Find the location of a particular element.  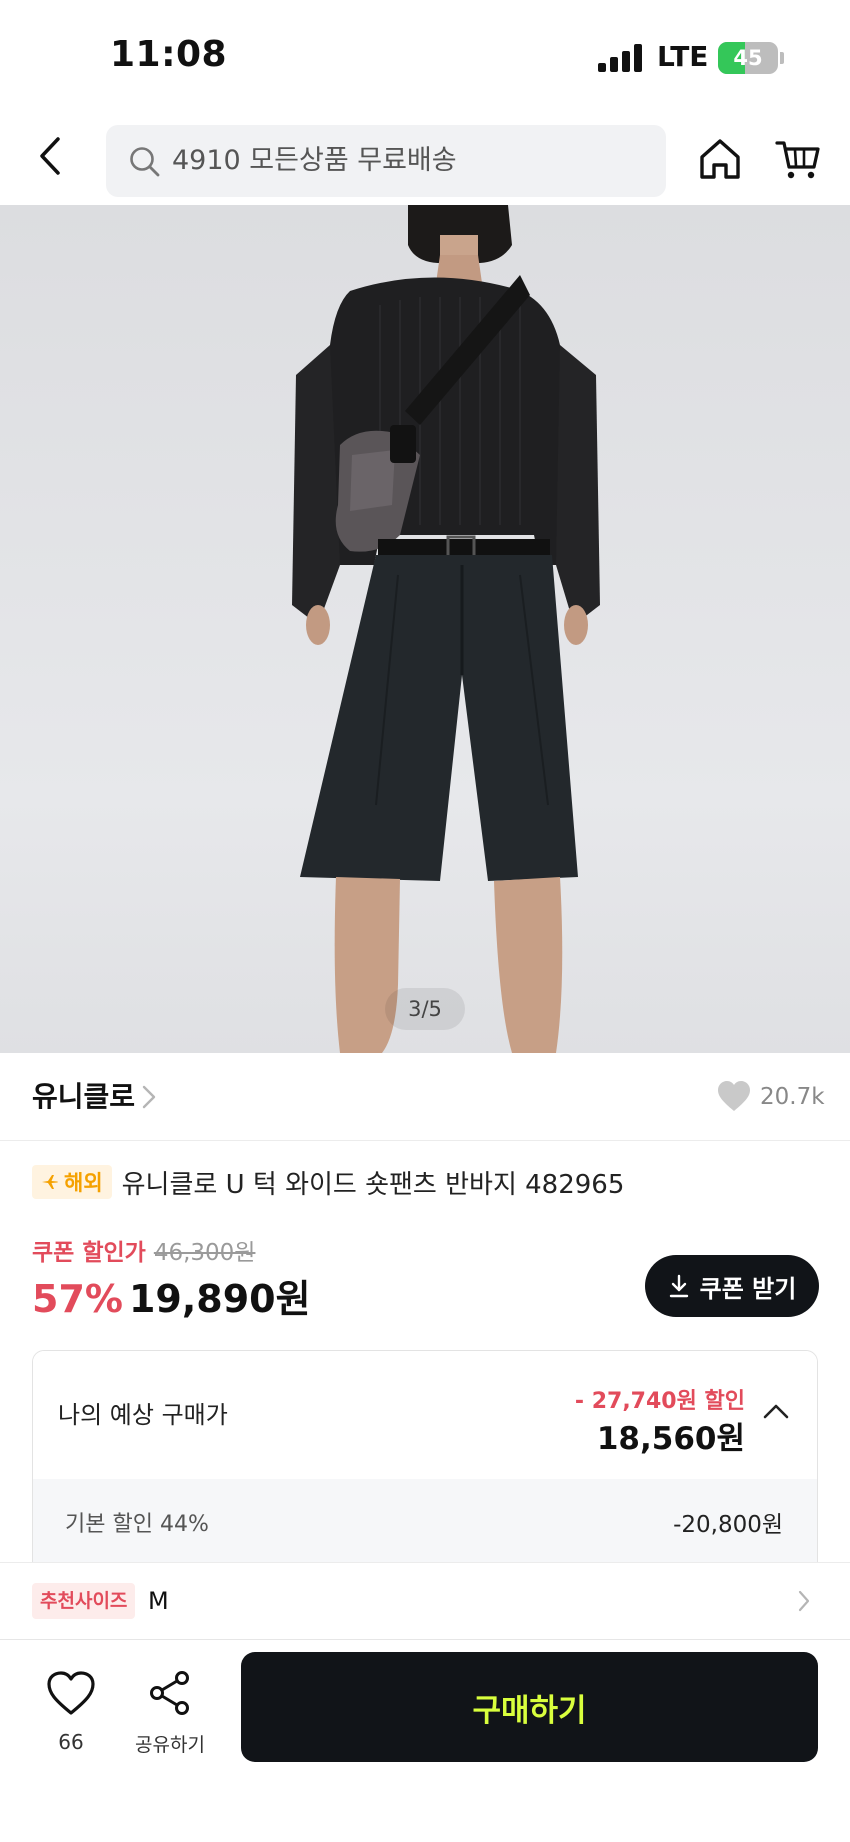

expected-price: 18,560원 is located at coordinates (670, 1439).